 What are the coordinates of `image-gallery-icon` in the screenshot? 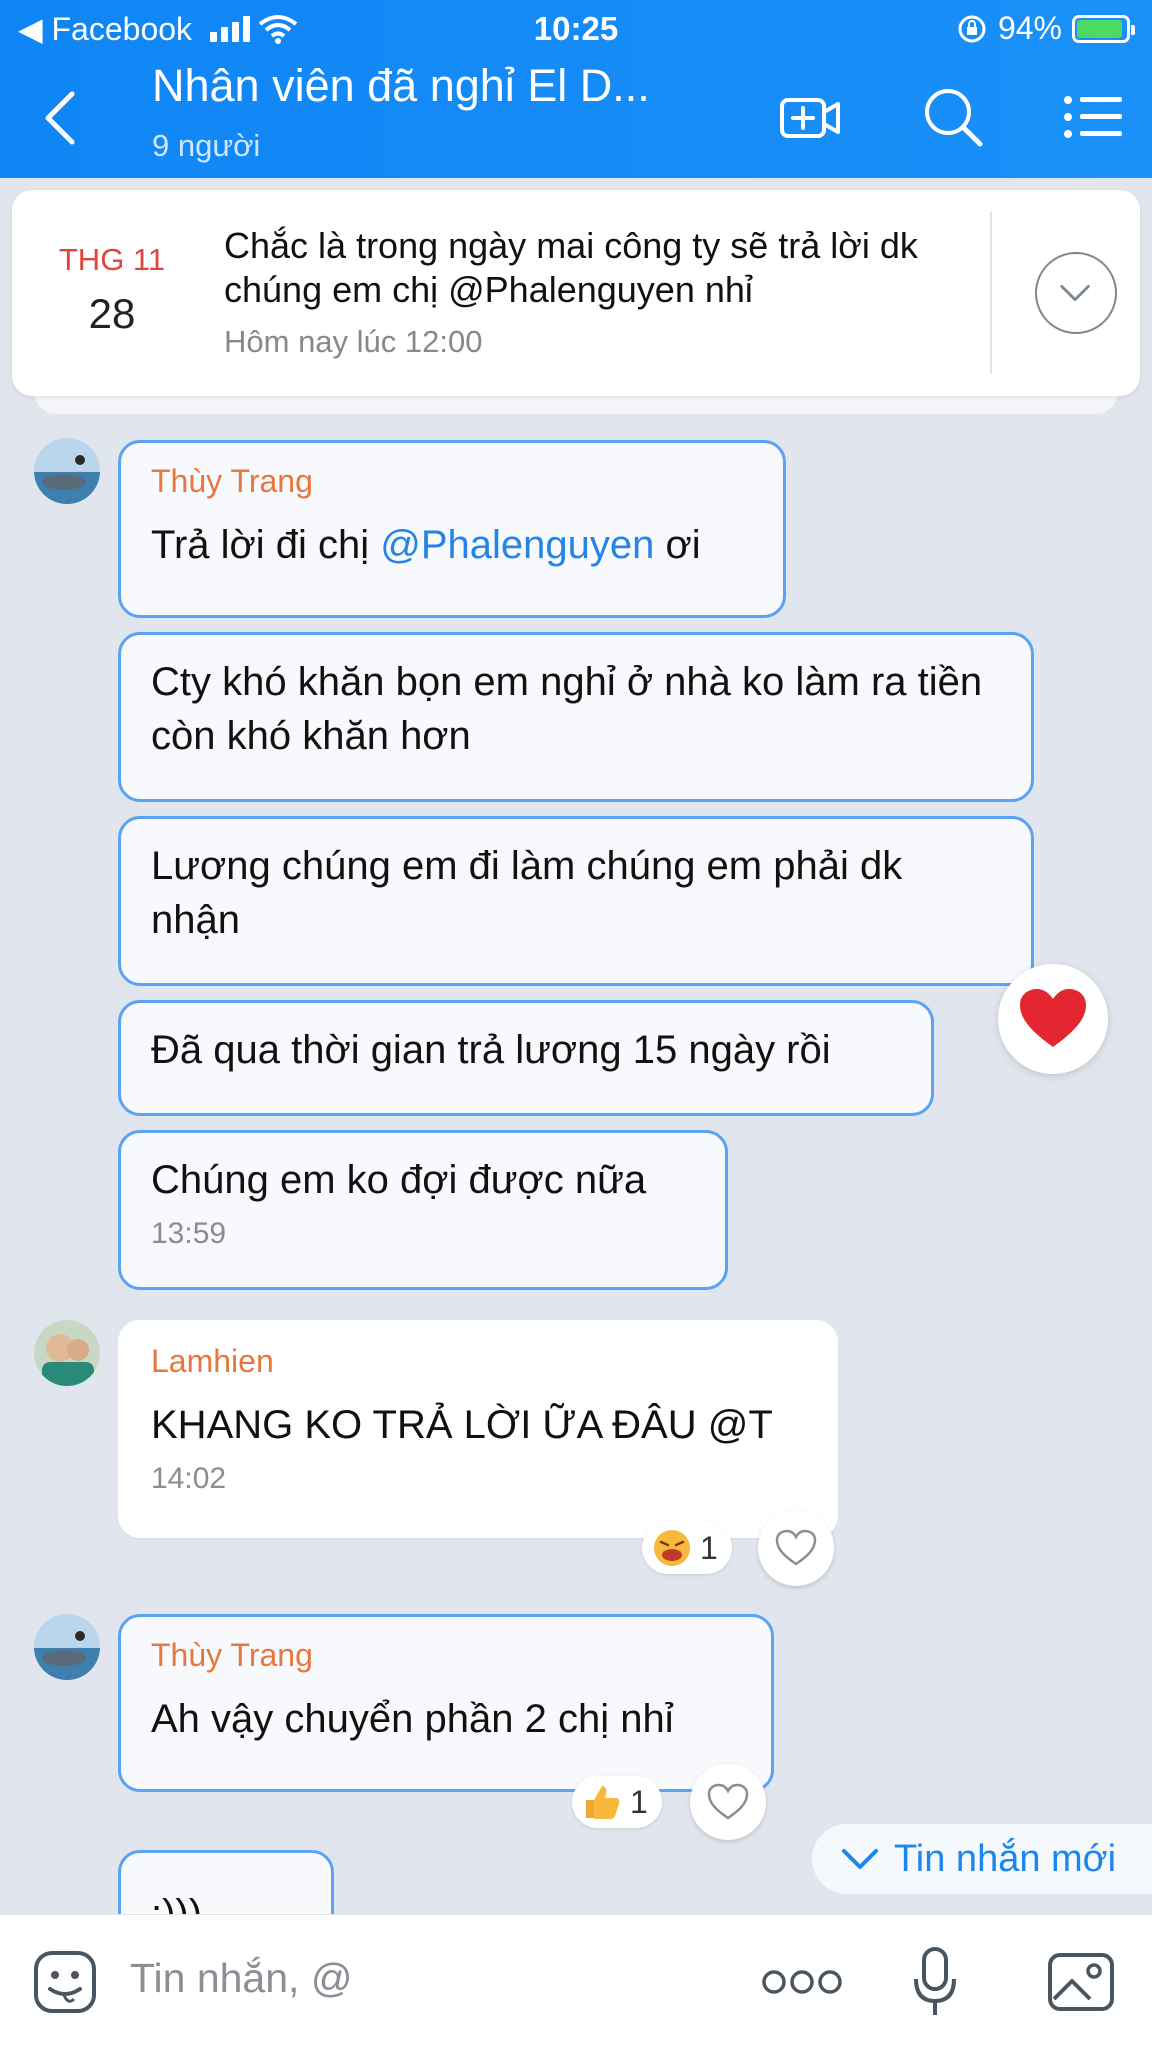 It's located at (1081, 1982).